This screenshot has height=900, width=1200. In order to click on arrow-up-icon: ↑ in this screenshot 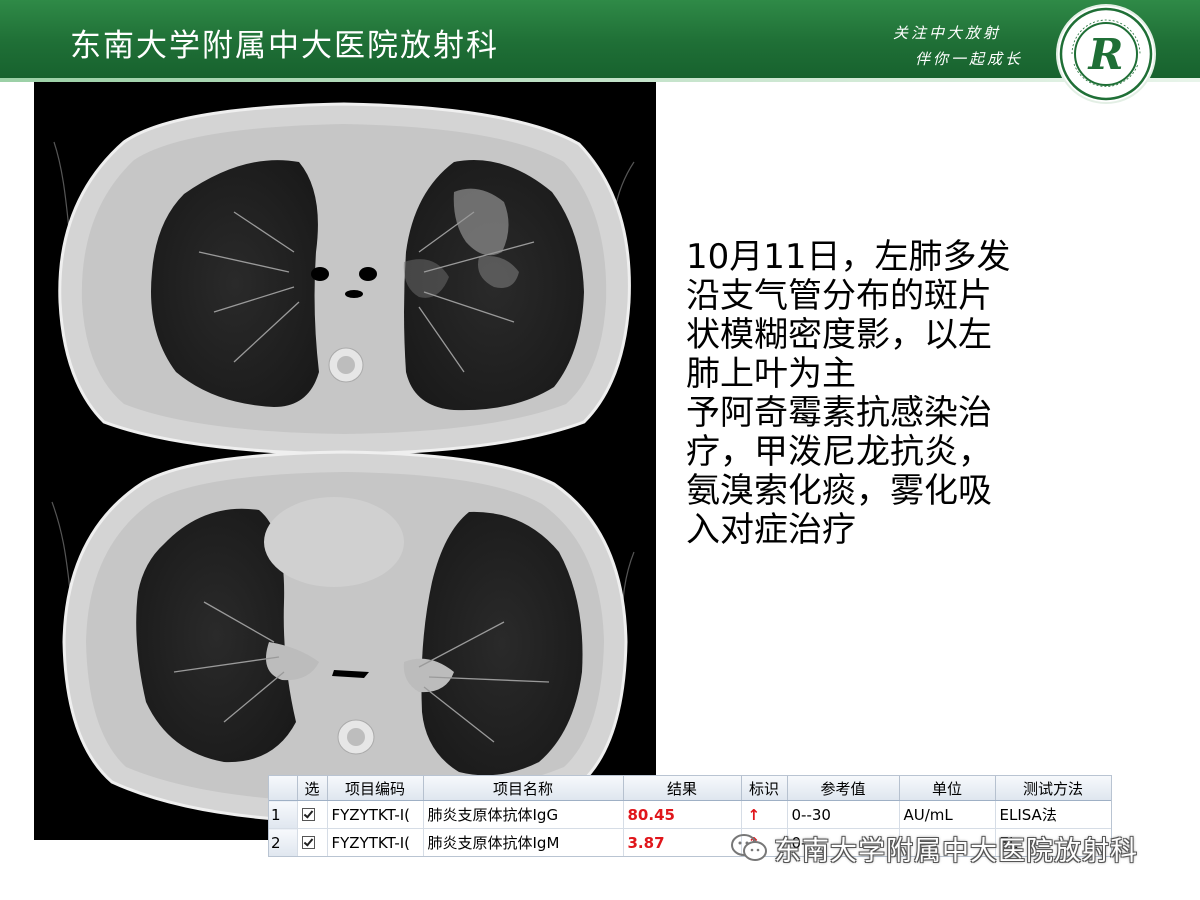, I will do `click(764, 814)`.